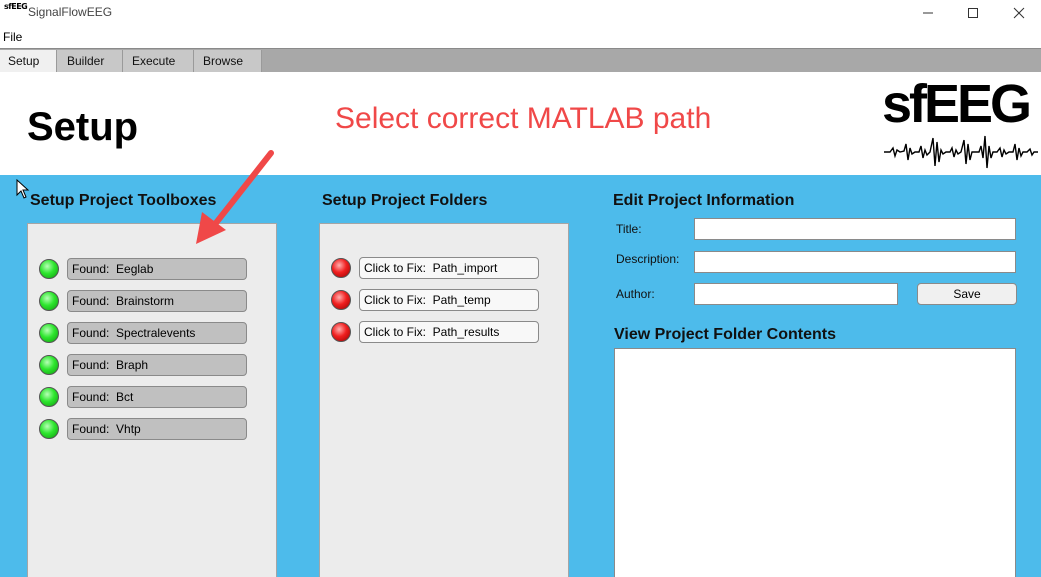  I want to click on annotation-arrow-icon, so click(235, 197).